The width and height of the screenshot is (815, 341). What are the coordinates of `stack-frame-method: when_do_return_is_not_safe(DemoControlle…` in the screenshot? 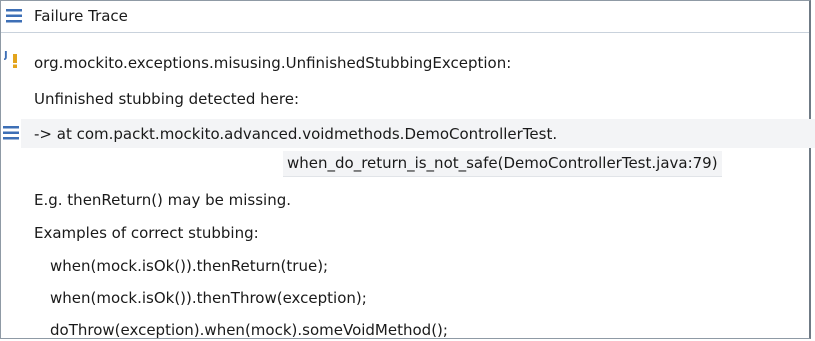 It's located at (502, 163).